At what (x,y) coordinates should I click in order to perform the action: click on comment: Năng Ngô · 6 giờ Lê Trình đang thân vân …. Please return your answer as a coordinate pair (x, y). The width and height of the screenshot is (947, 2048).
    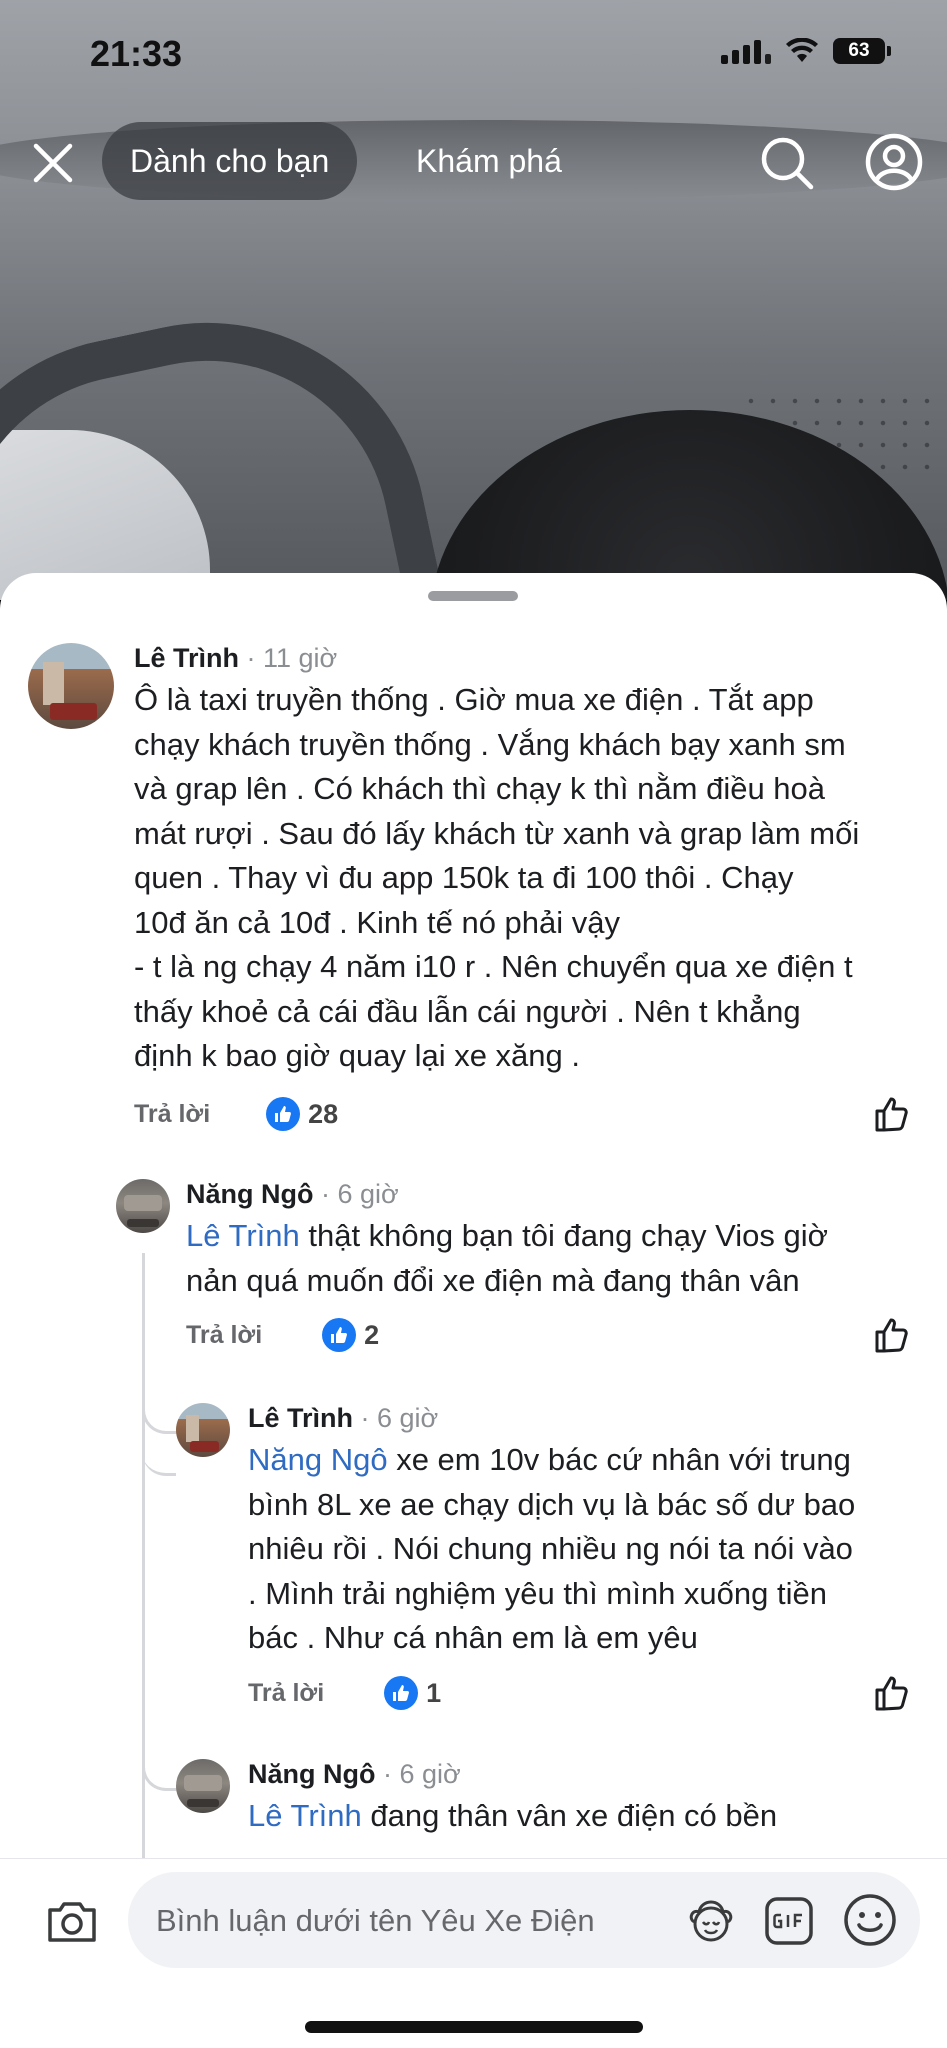
    Looking at the image, I should click on (588, 1799).